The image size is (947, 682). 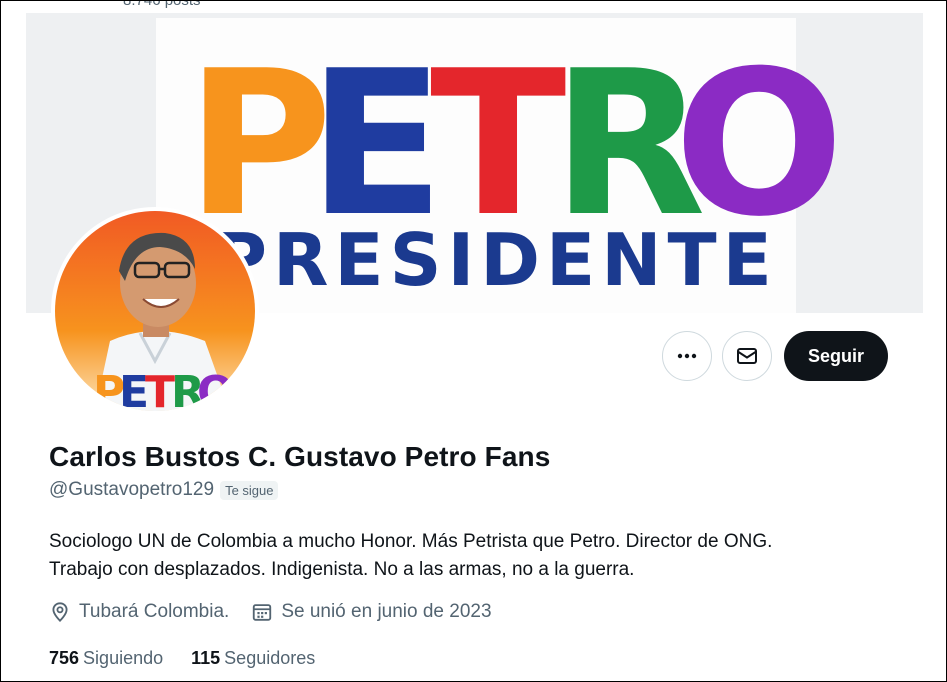 I want to click on follows-you-badge: Te sigue, so click(x=249, y=490).